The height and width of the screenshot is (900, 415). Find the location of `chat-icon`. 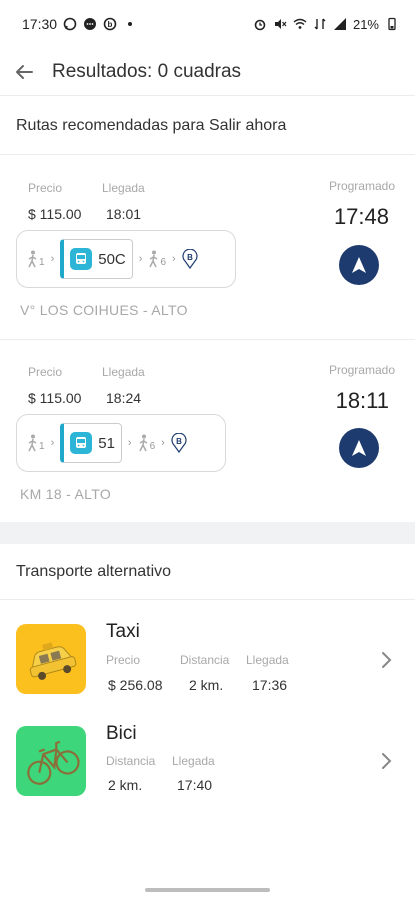

chat-icon is located at coordinates (90, 24).